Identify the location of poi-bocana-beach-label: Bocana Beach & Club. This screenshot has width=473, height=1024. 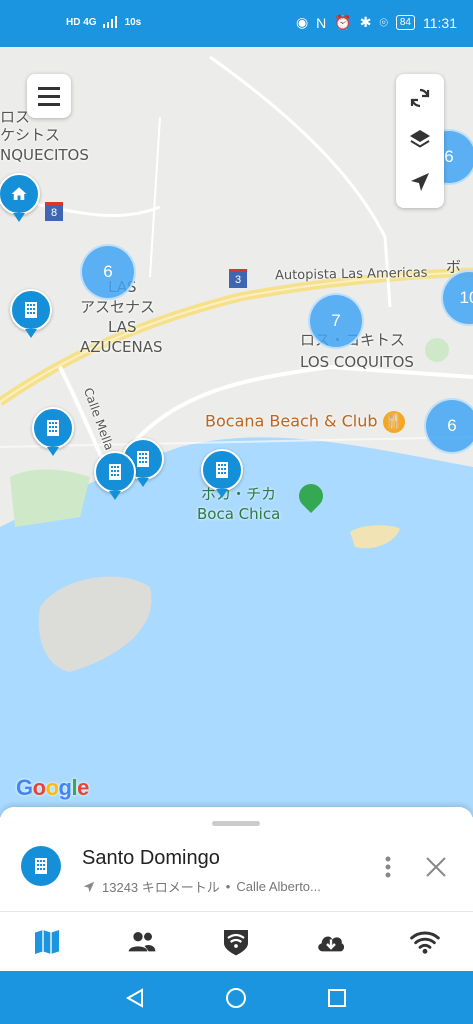
(291, 421).